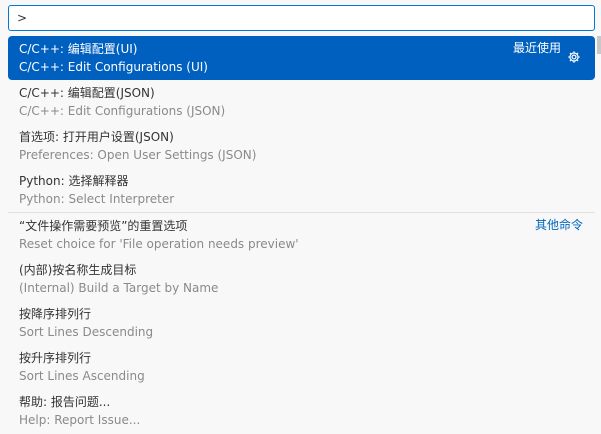 The width and height of the screenshot is (601, 434). What do you see at coordinates (78, 49) in the screenshot?
I see `command-label: C/C++: 编辑配置(UI)` at bounding box center [78, 49].